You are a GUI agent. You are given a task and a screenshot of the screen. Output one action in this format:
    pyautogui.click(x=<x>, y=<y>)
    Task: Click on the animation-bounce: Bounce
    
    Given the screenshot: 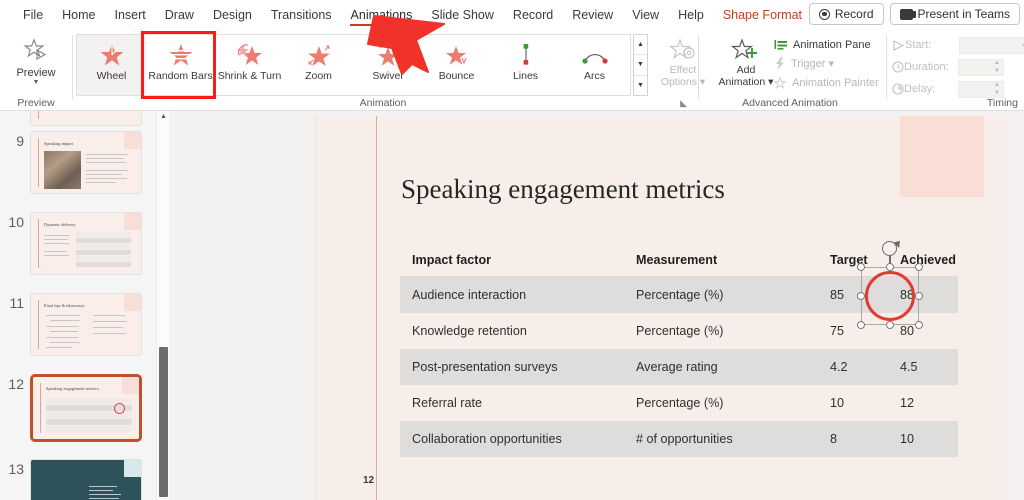 What is the action you would take?
    pyautogui.click(x=456, y=65)
    